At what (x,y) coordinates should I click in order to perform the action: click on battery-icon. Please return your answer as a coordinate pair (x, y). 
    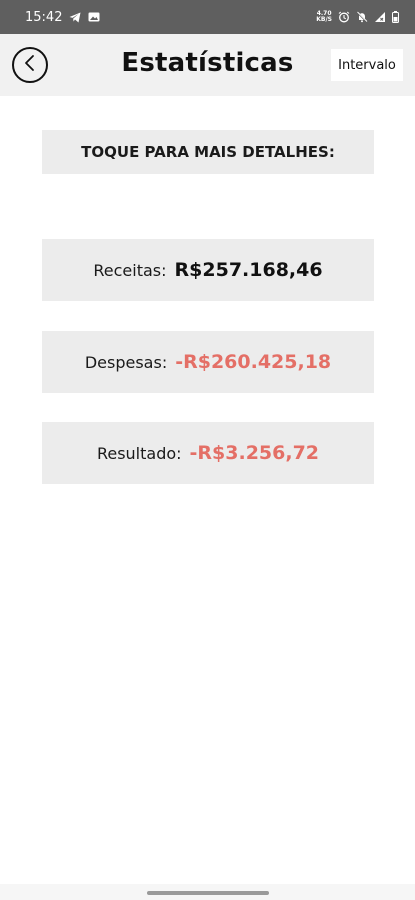
    Looking at the image, I should click on (395, 17).